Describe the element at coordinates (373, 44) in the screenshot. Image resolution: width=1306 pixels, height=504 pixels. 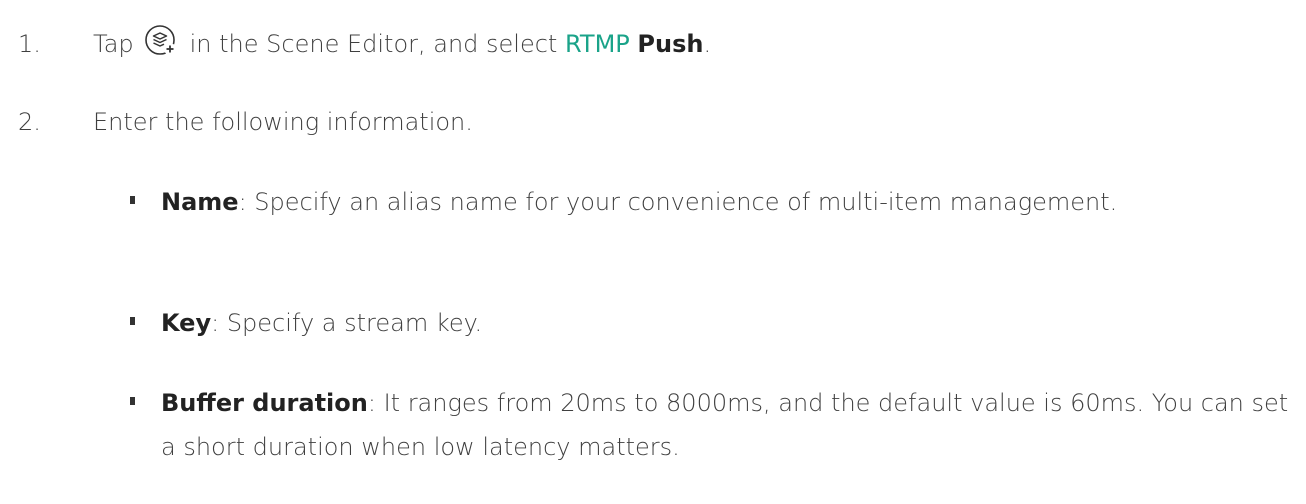
I see `step-text-after-icon: in the Scene Editor, and select` at that location.